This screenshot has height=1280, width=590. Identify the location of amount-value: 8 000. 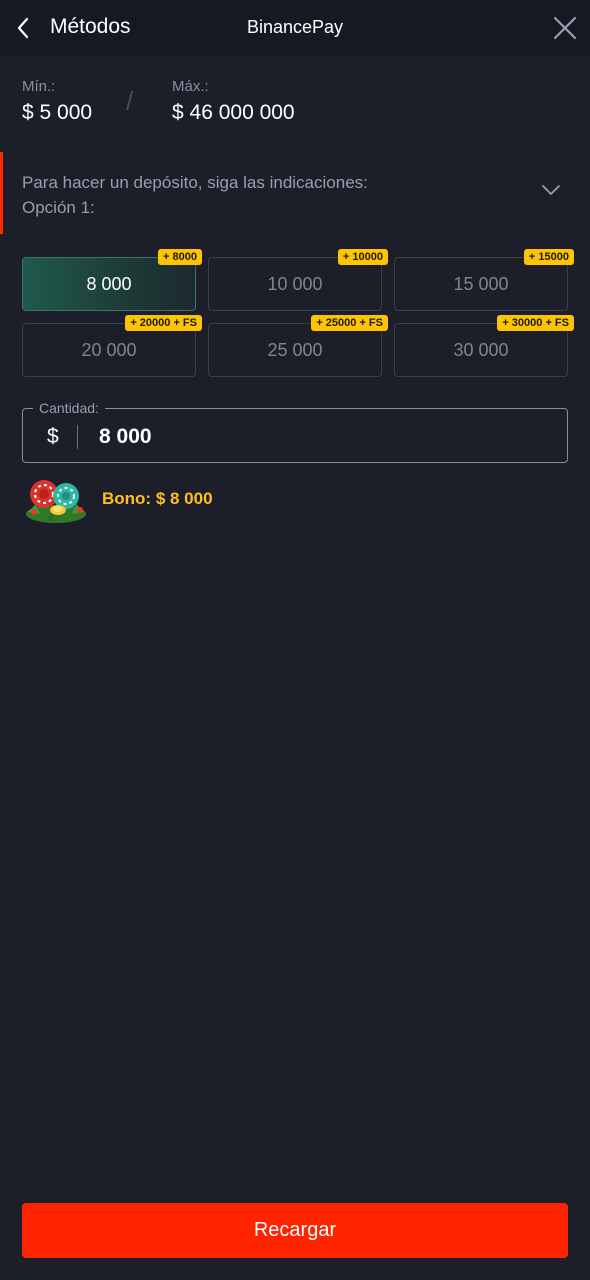
(109, 283).